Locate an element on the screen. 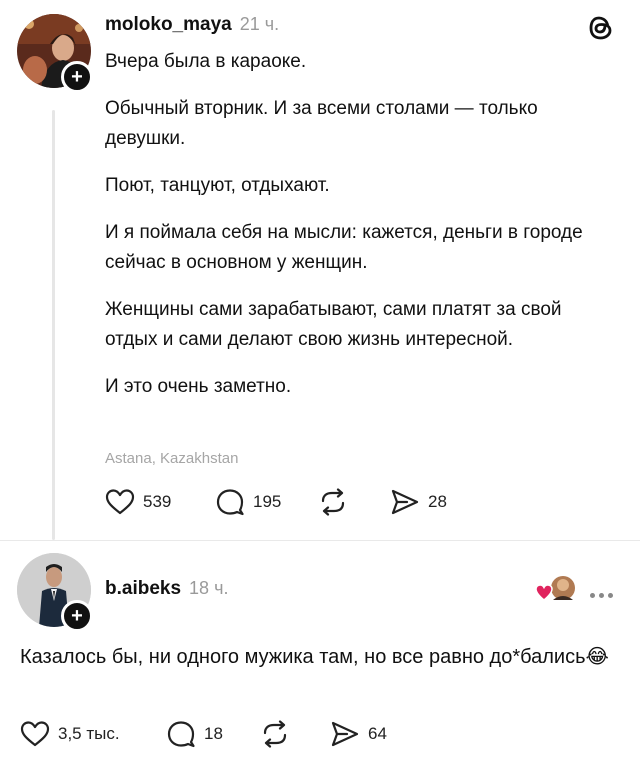  repost-button is located at coordinates (333, 502).